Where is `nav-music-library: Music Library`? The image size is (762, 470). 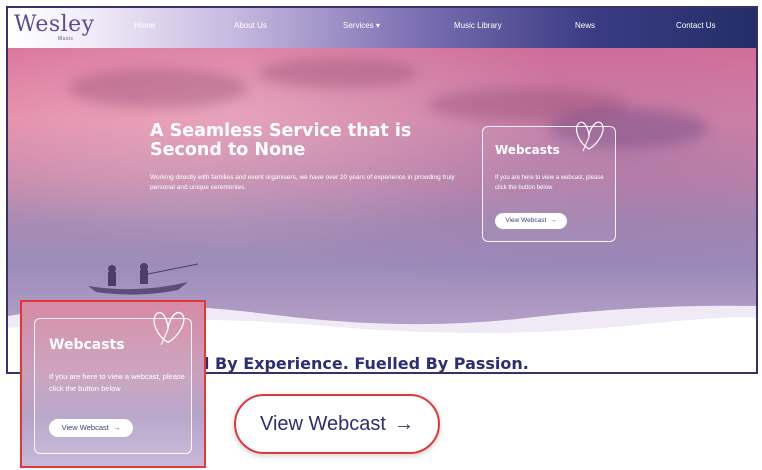
nav-music-library: Music Library is located at coordinates (478, 25).